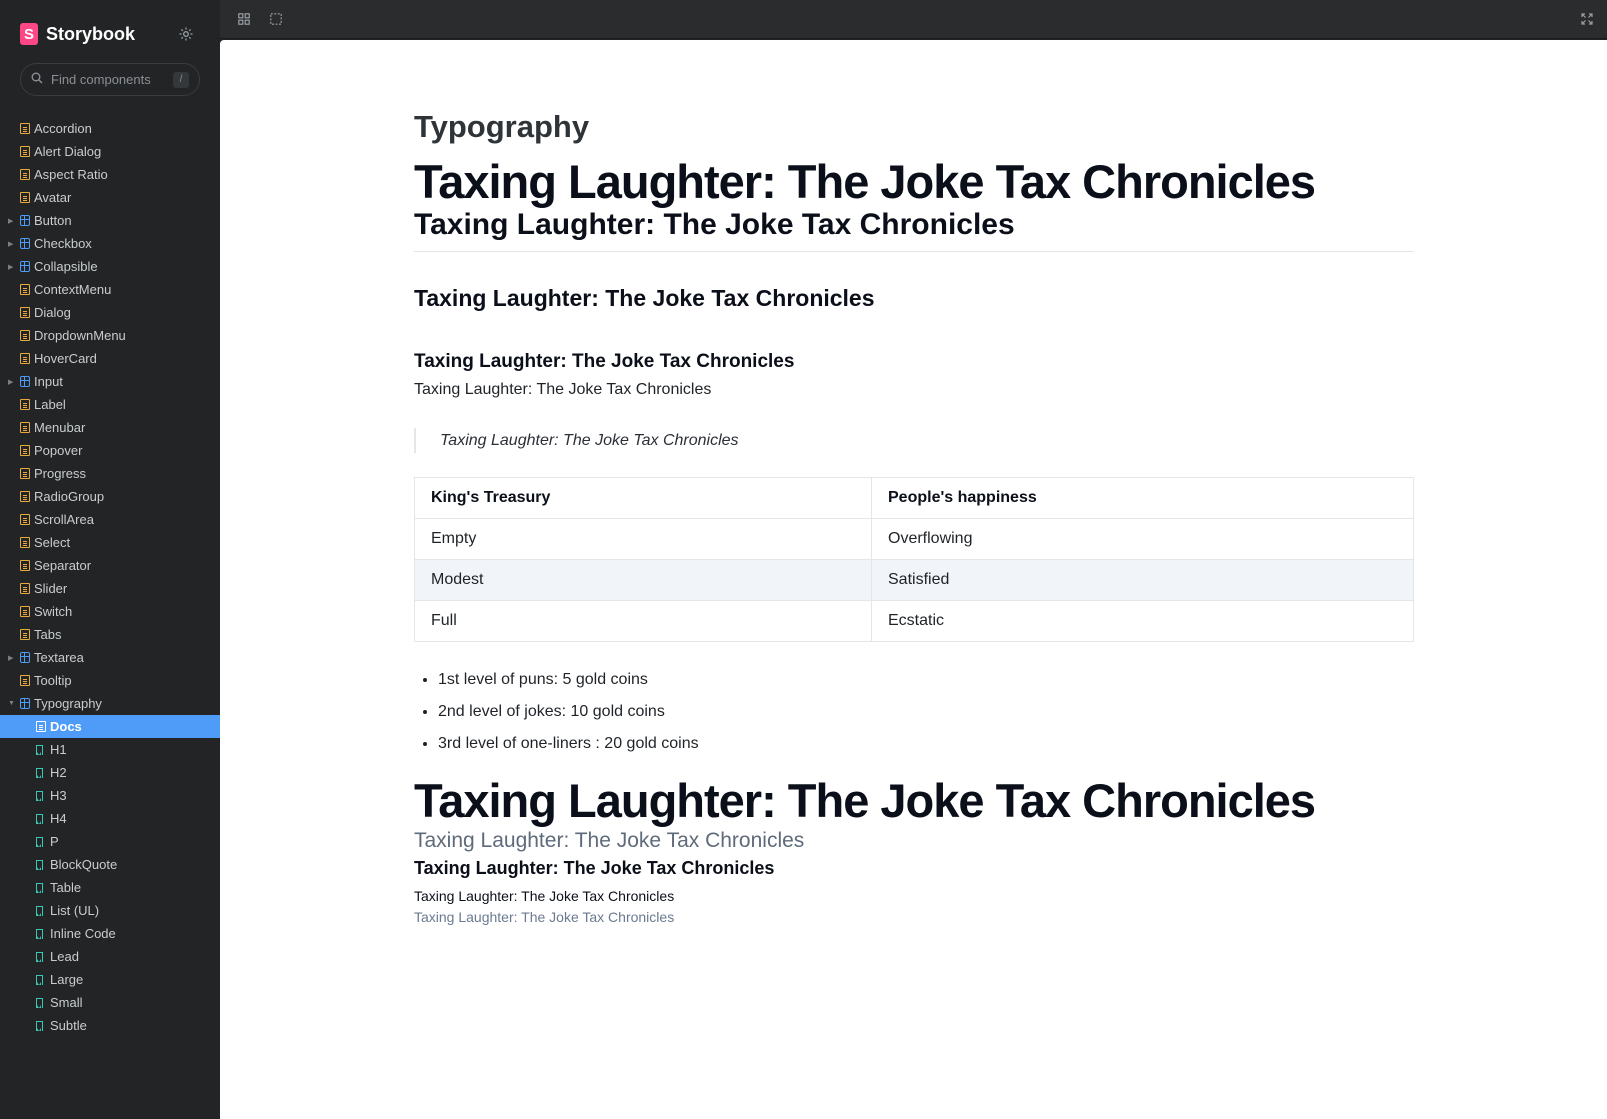 The image size is (1607, 1119). What do you see at coordinates (714, 224) in the screenshot?
I see `heading-h2: Taxing Laughter: The Joke Tax Chronicles` at bounding box center [714, 224].